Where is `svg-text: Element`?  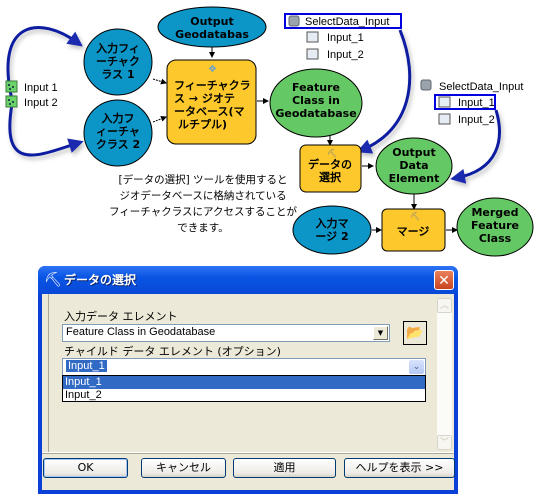
svg-text: Element is located at coordinates (414, 178).